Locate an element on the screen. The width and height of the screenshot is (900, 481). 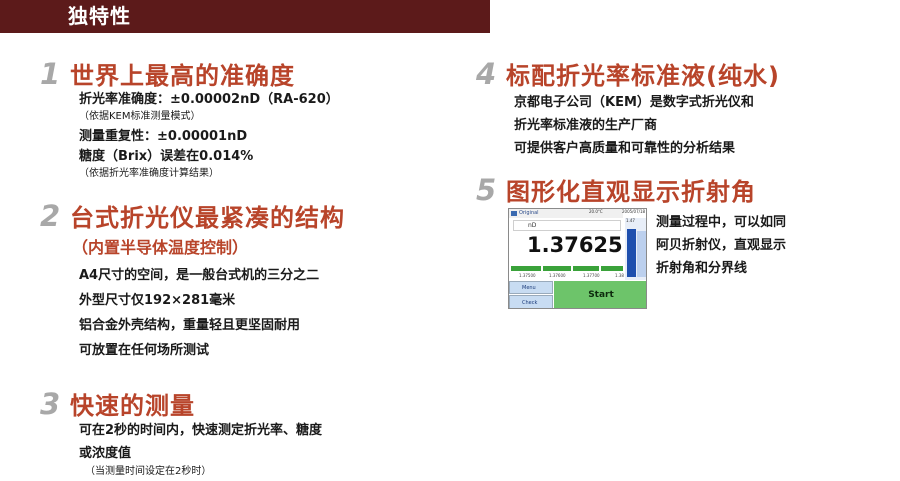
housing-line: 铝合金外壳结构，重量轻且更坚固耐用 is located at coordinates (190, 325).